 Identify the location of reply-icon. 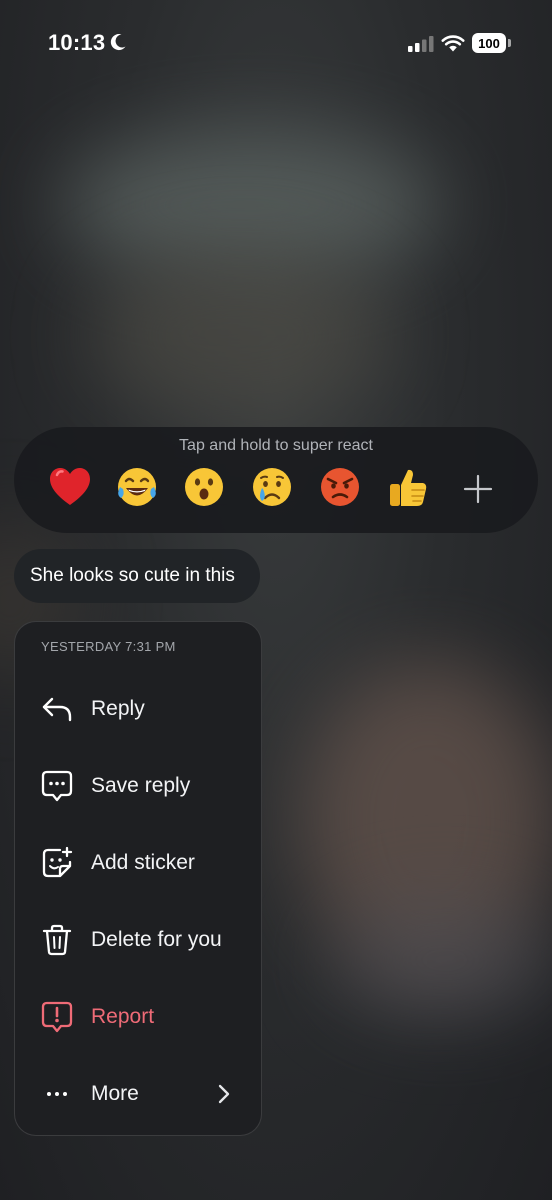
(57, 709).